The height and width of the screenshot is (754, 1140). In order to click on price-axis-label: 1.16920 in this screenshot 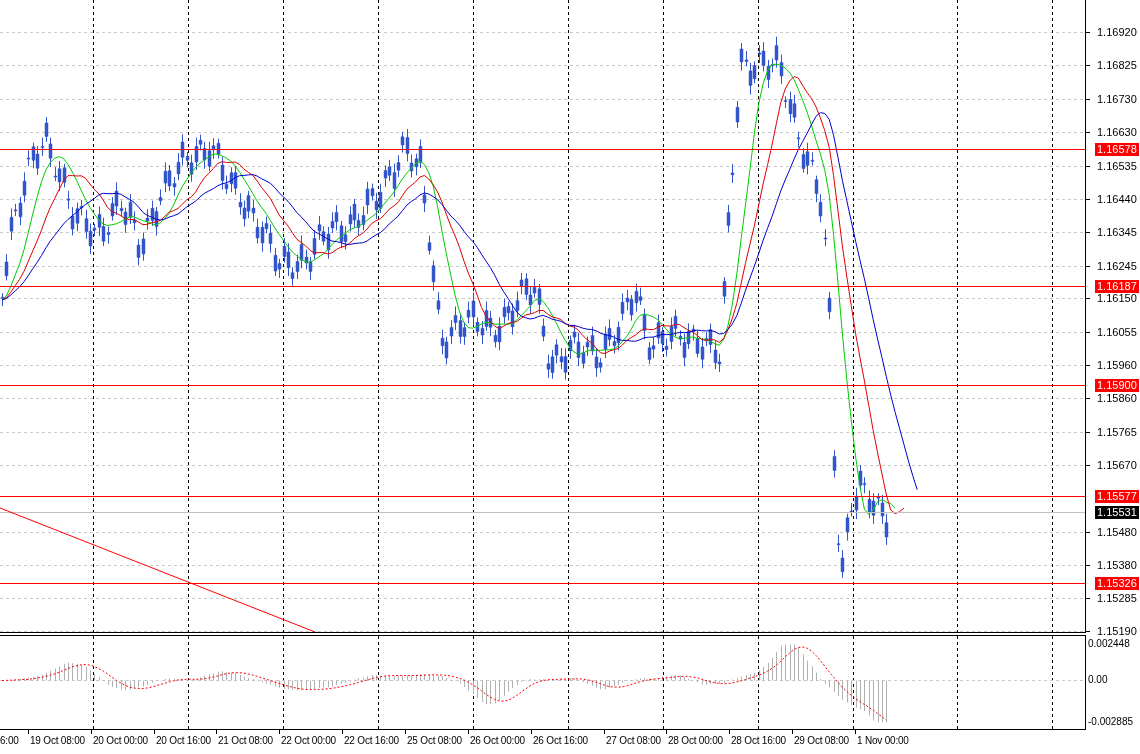, I will do `click(1117, 32)`.